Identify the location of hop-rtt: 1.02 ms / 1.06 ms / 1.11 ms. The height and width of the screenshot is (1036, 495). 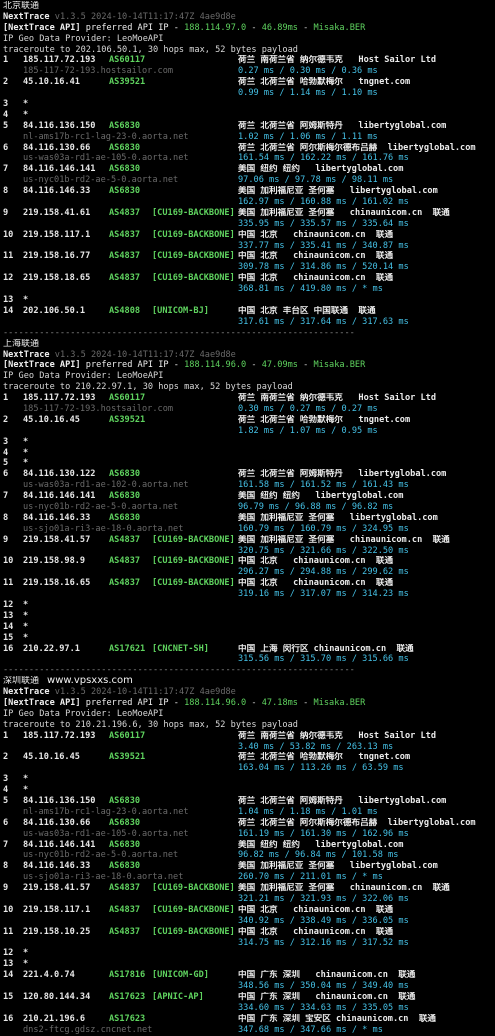
(308, 136).